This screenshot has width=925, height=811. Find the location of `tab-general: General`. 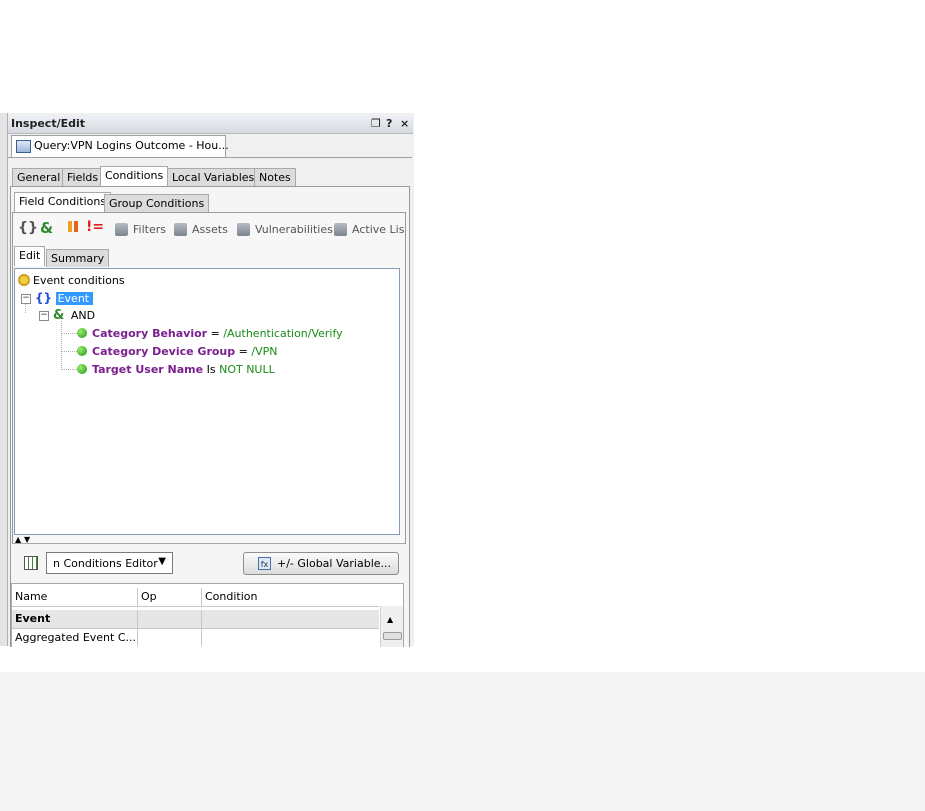

tab-general: General is located at coordinates (39, 177).